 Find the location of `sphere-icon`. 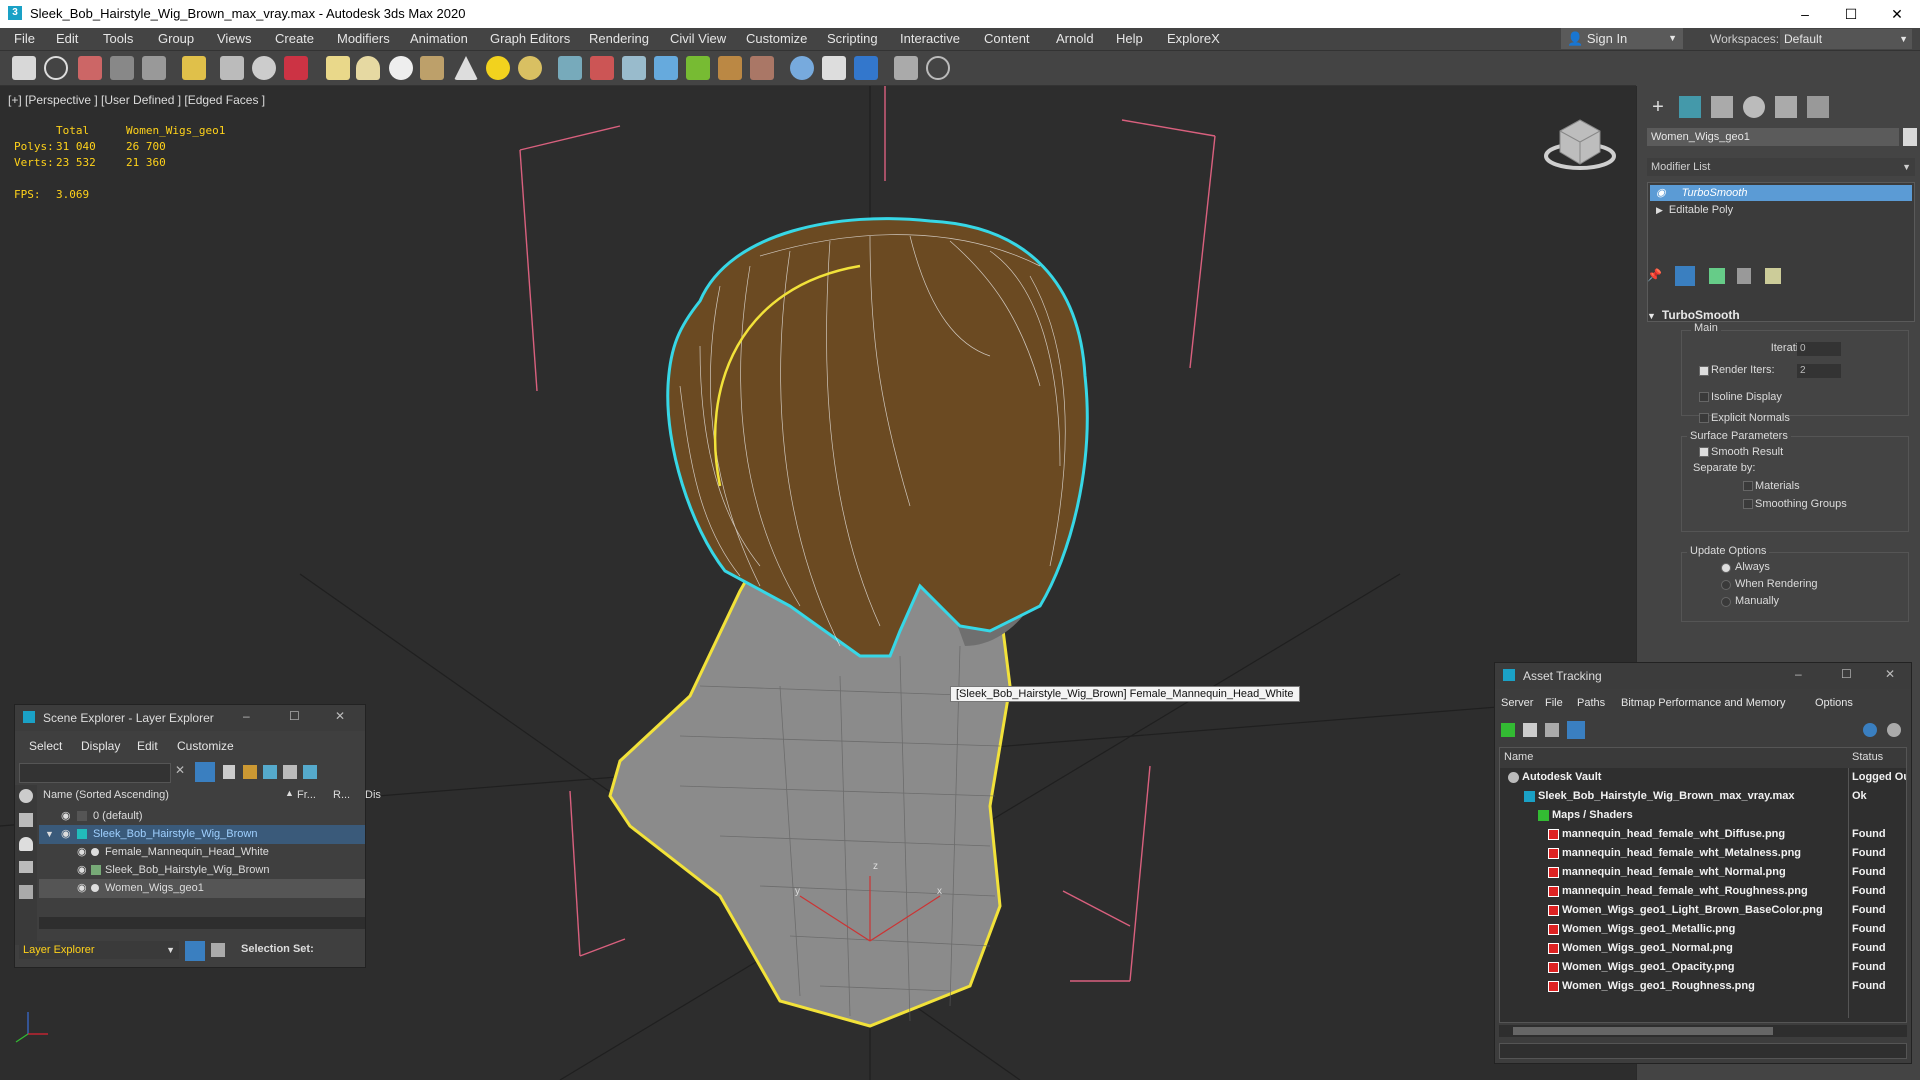

sphere-icon is located at coordinates (401, 68).